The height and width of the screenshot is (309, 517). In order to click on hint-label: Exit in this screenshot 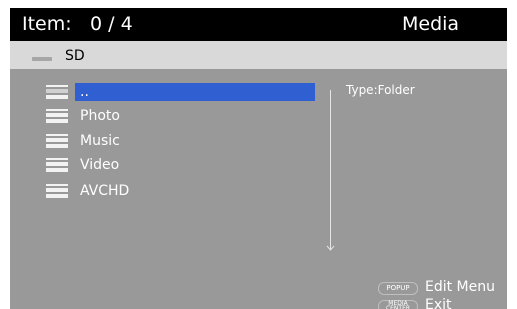, I will do `click(438, 303)`.